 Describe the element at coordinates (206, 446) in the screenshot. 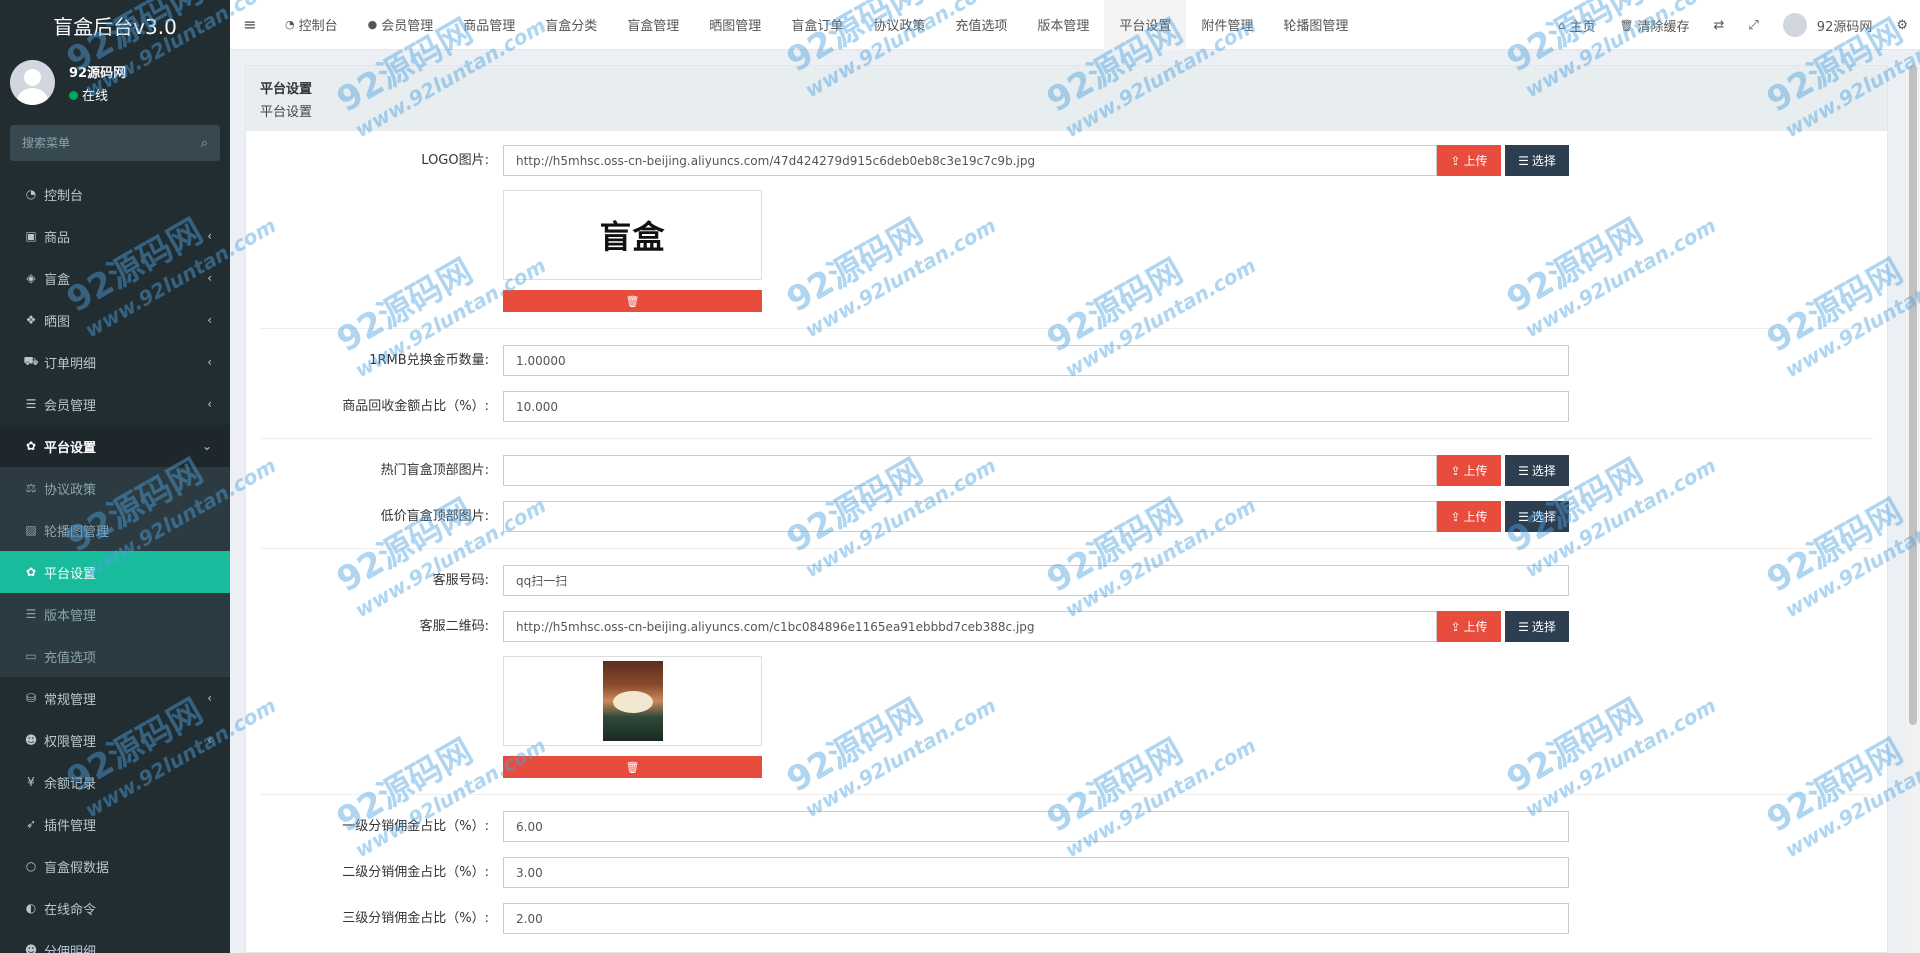

I see `chevron-down-icon: ⌄` at that location.